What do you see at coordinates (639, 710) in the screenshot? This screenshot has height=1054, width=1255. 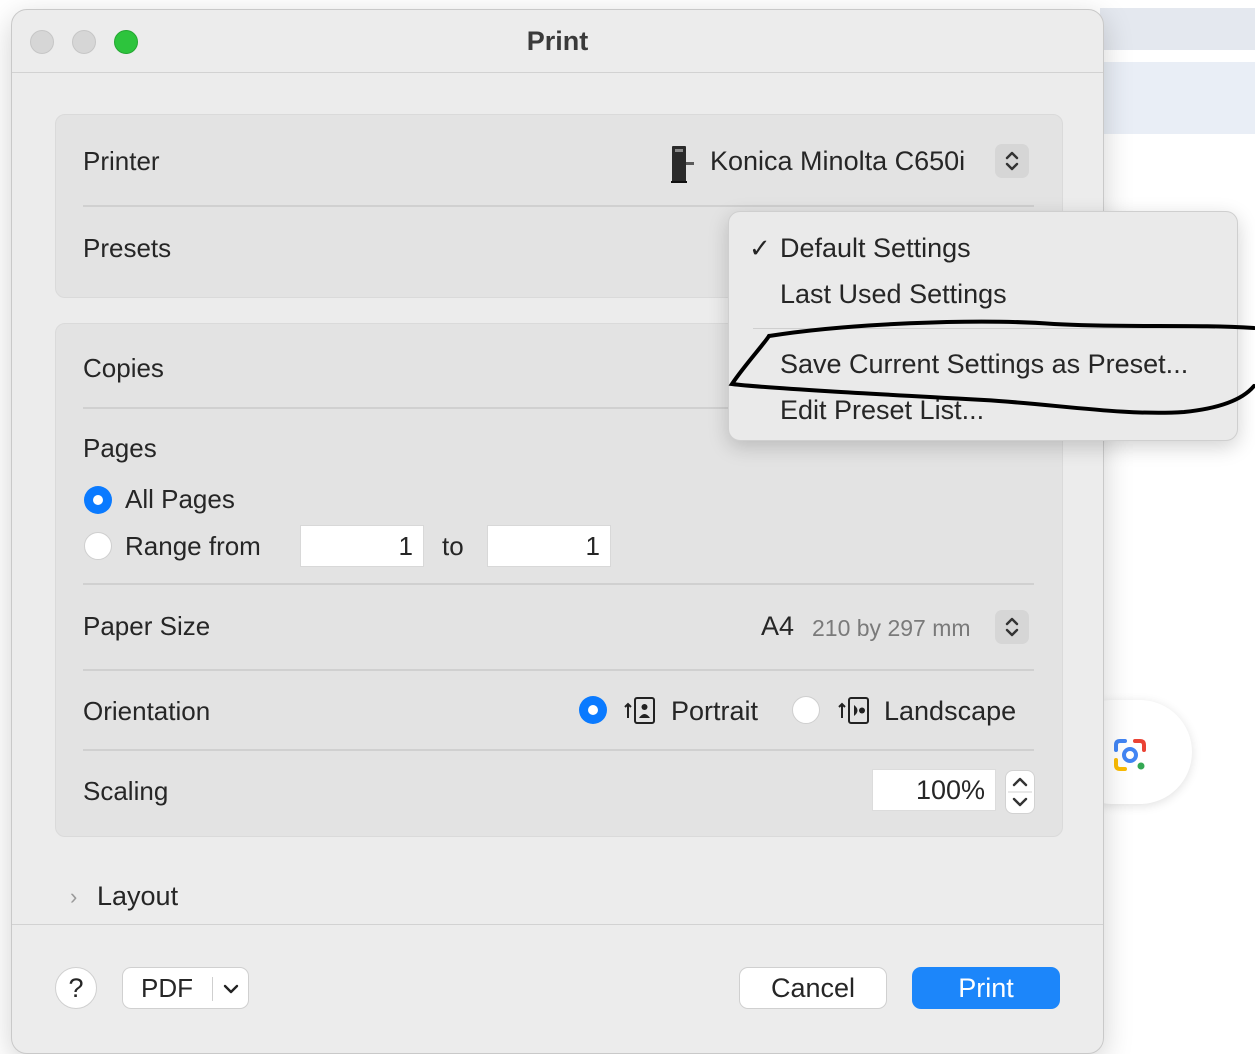 I see `portrait-orientation-icon` at bounding box center [639, 710].